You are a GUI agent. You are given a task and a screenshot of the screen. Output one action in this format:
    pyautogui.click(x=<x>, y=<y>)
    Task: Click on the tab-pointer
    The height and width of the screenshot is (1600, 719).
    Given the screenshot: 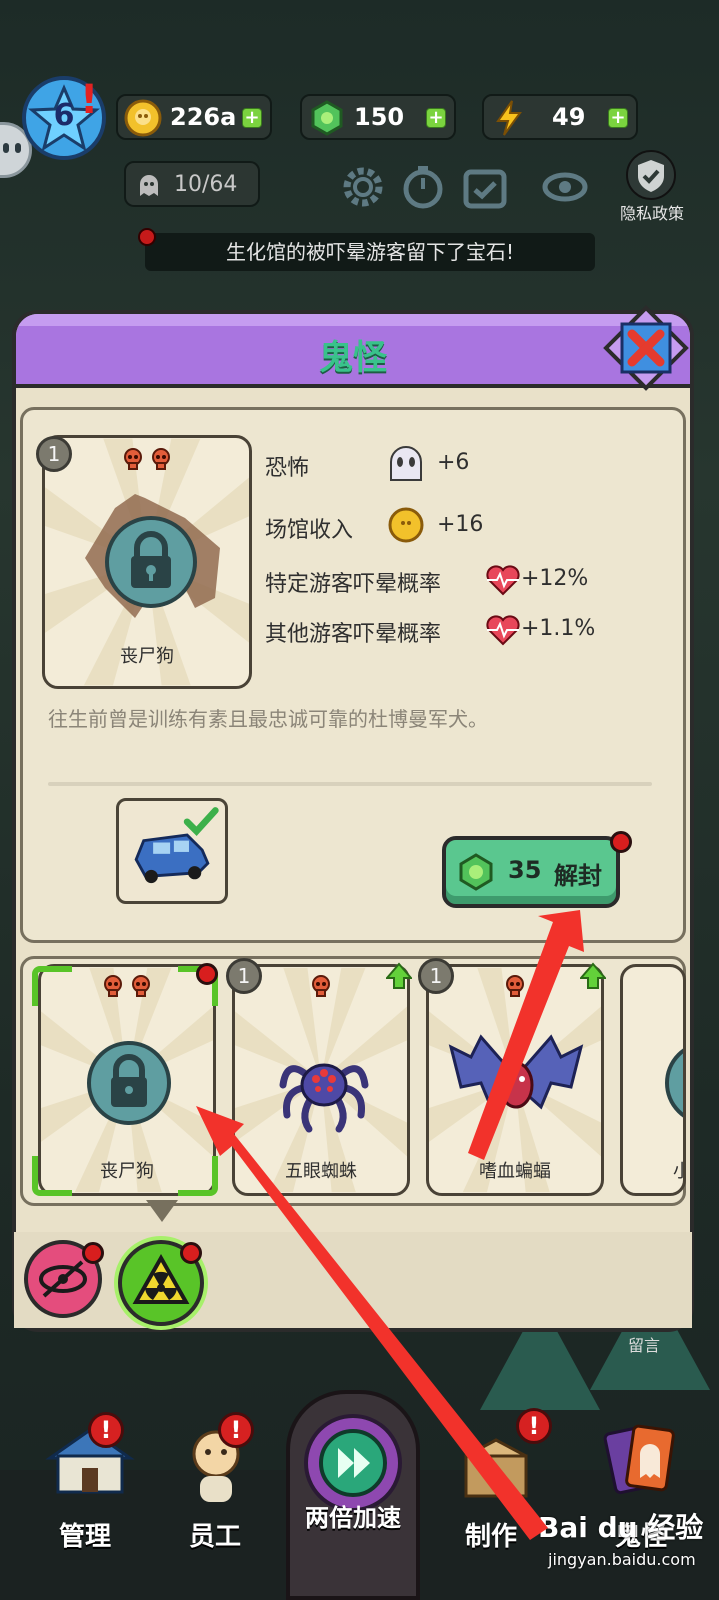 What is the action you would take?
    pyautogui.click(x=162, y=1211)
    